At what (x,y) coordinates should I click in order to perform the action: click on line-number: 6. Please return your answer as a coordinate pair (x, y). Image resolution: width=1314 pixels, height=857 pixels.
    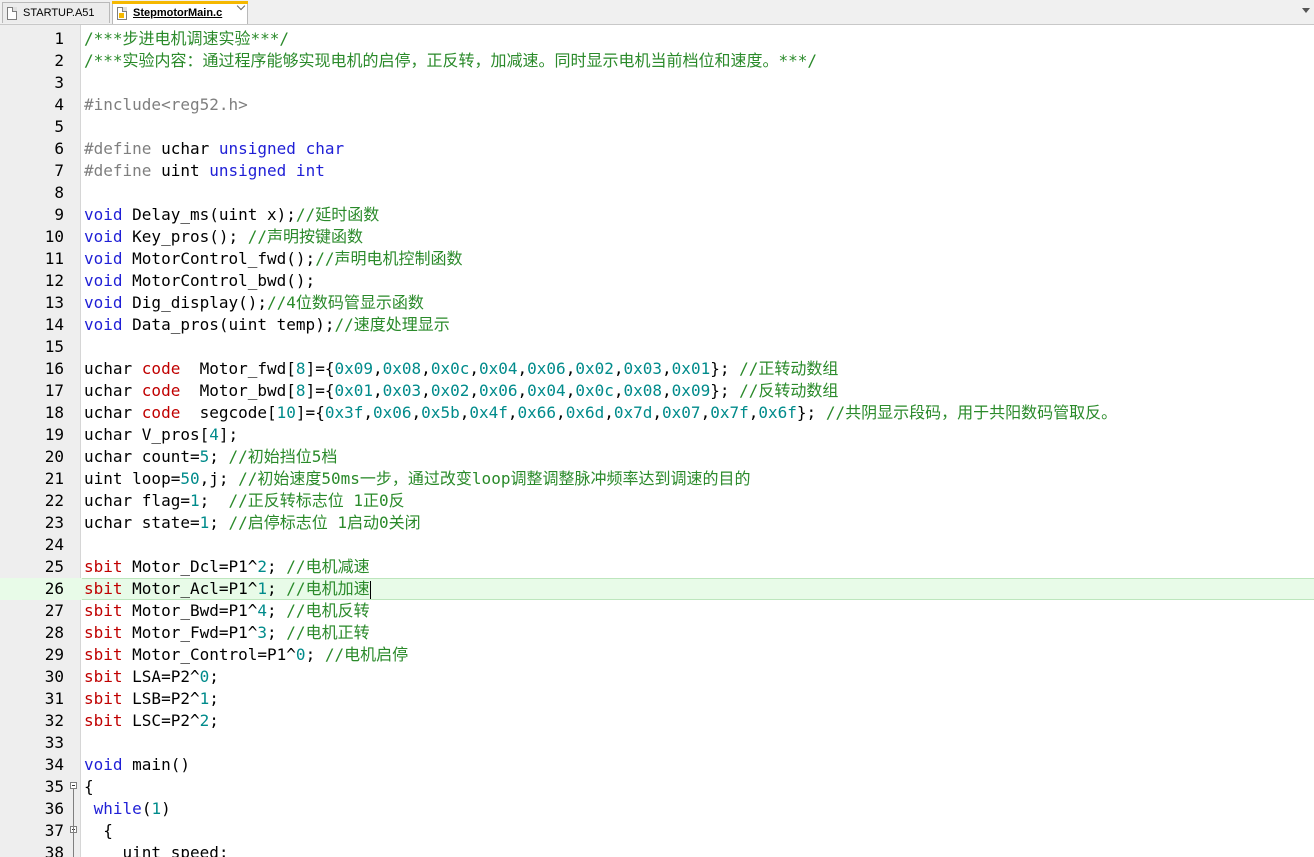
    Looking at the image, I should click on (59, 148).